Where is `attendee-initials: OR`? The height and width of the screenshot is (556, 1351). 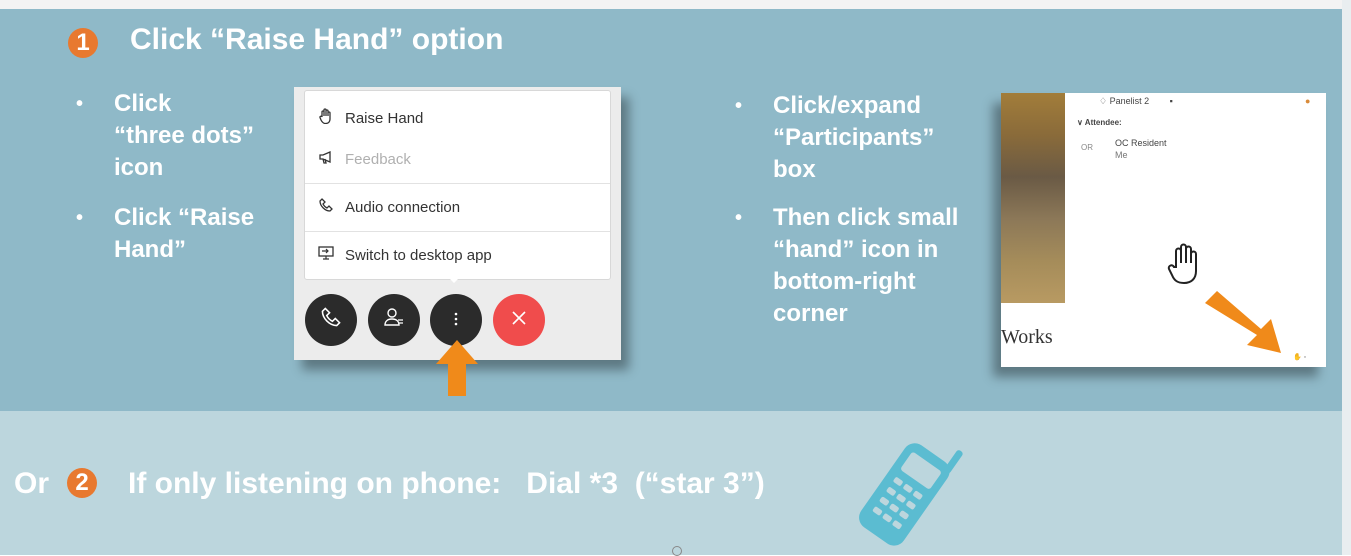 attendee-initials: OR is located at coordinates (1087, 147).